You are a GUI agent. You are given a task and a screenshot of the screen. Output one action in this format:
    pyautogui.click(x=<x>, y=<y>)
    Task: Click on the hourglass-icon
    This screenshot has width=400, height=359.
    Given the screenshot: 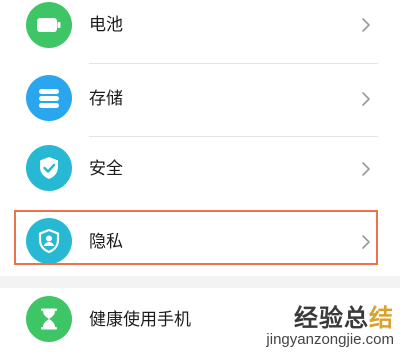 What is the action you would take?
    pyautogui.click(x=49, y=319)
    